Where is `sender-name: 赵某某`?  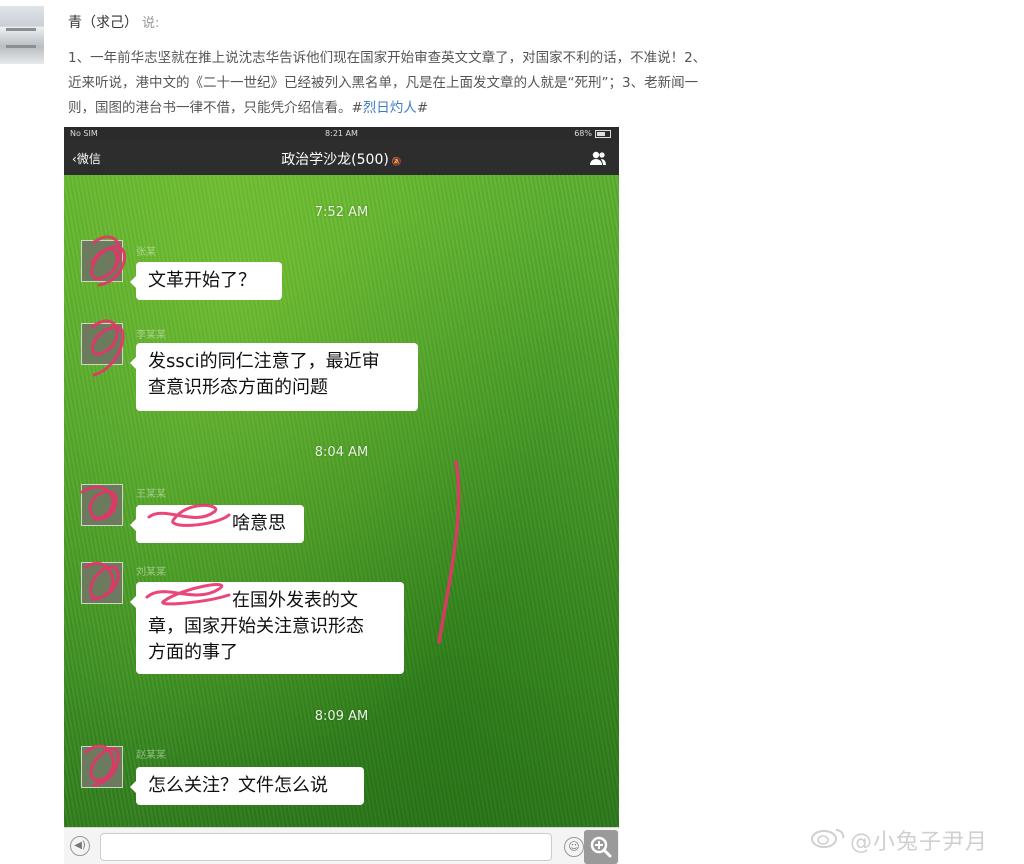
sender-name: 赵某某 is located at coordinates (151, 755).